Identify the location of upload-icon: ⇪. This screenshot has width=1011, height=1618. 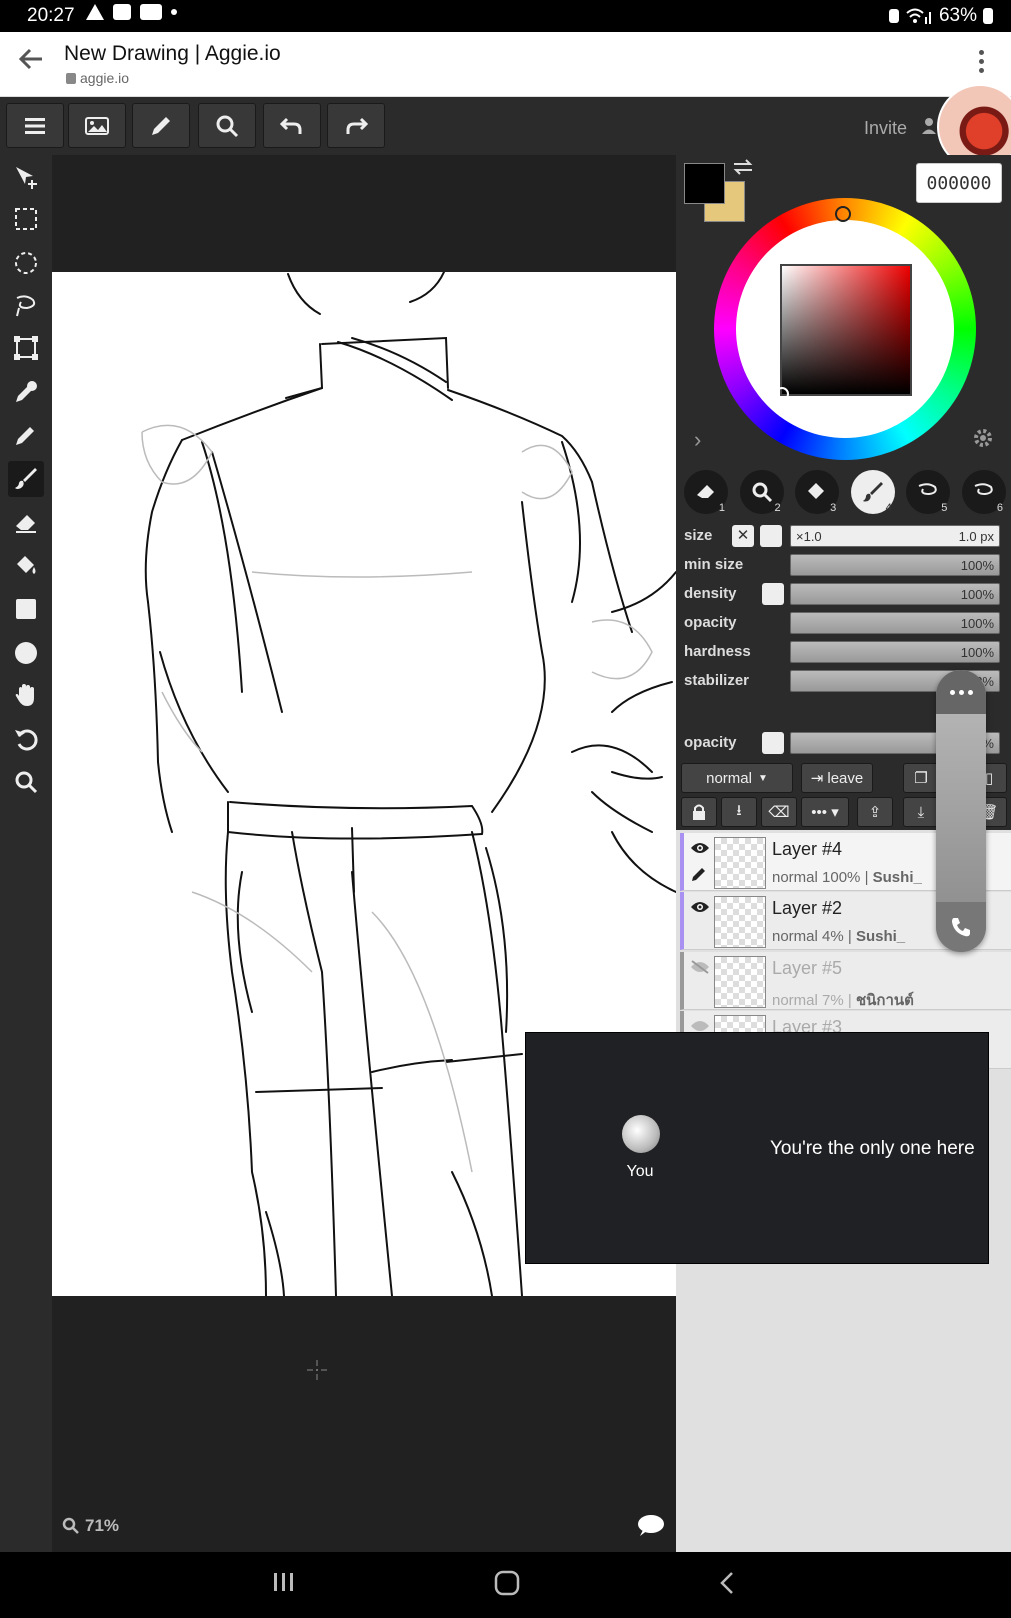
(875, 812).